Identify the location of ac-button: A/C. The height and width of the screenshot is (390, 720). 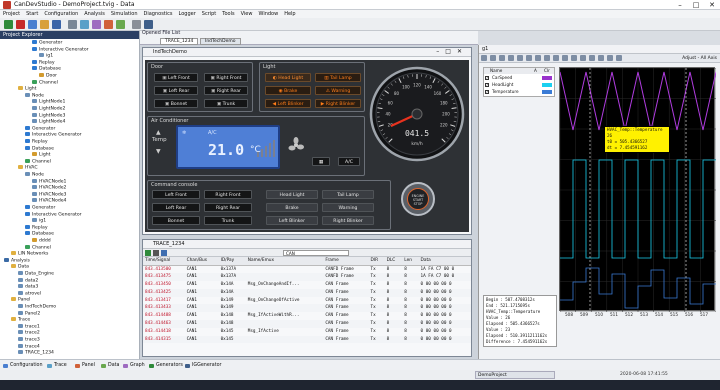
(349, 161).